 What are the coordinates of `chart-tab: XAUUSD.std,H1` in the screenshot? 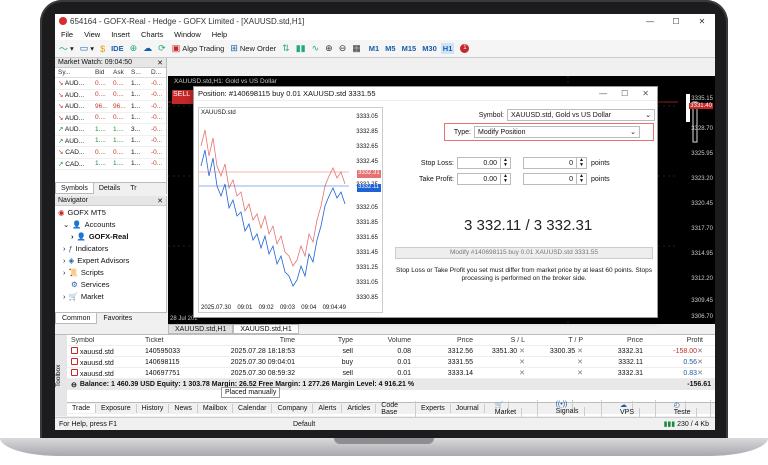 It's located at (201, 329).